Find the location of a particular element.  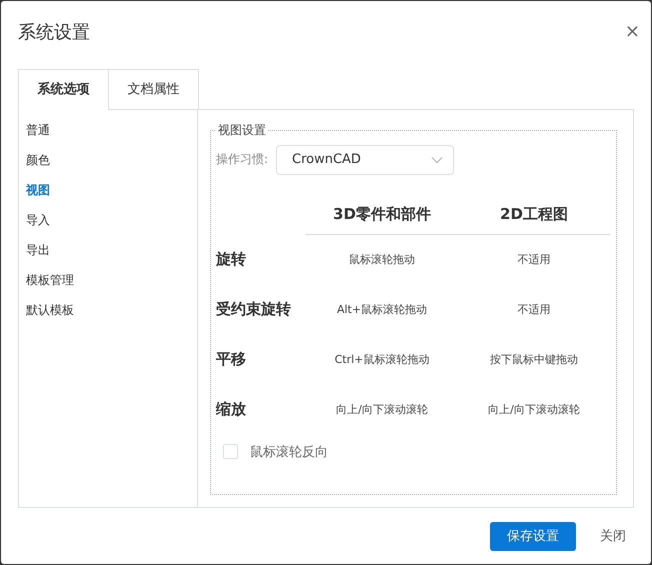

group-legend: 视图设置 is located at coordinates (242, 130).